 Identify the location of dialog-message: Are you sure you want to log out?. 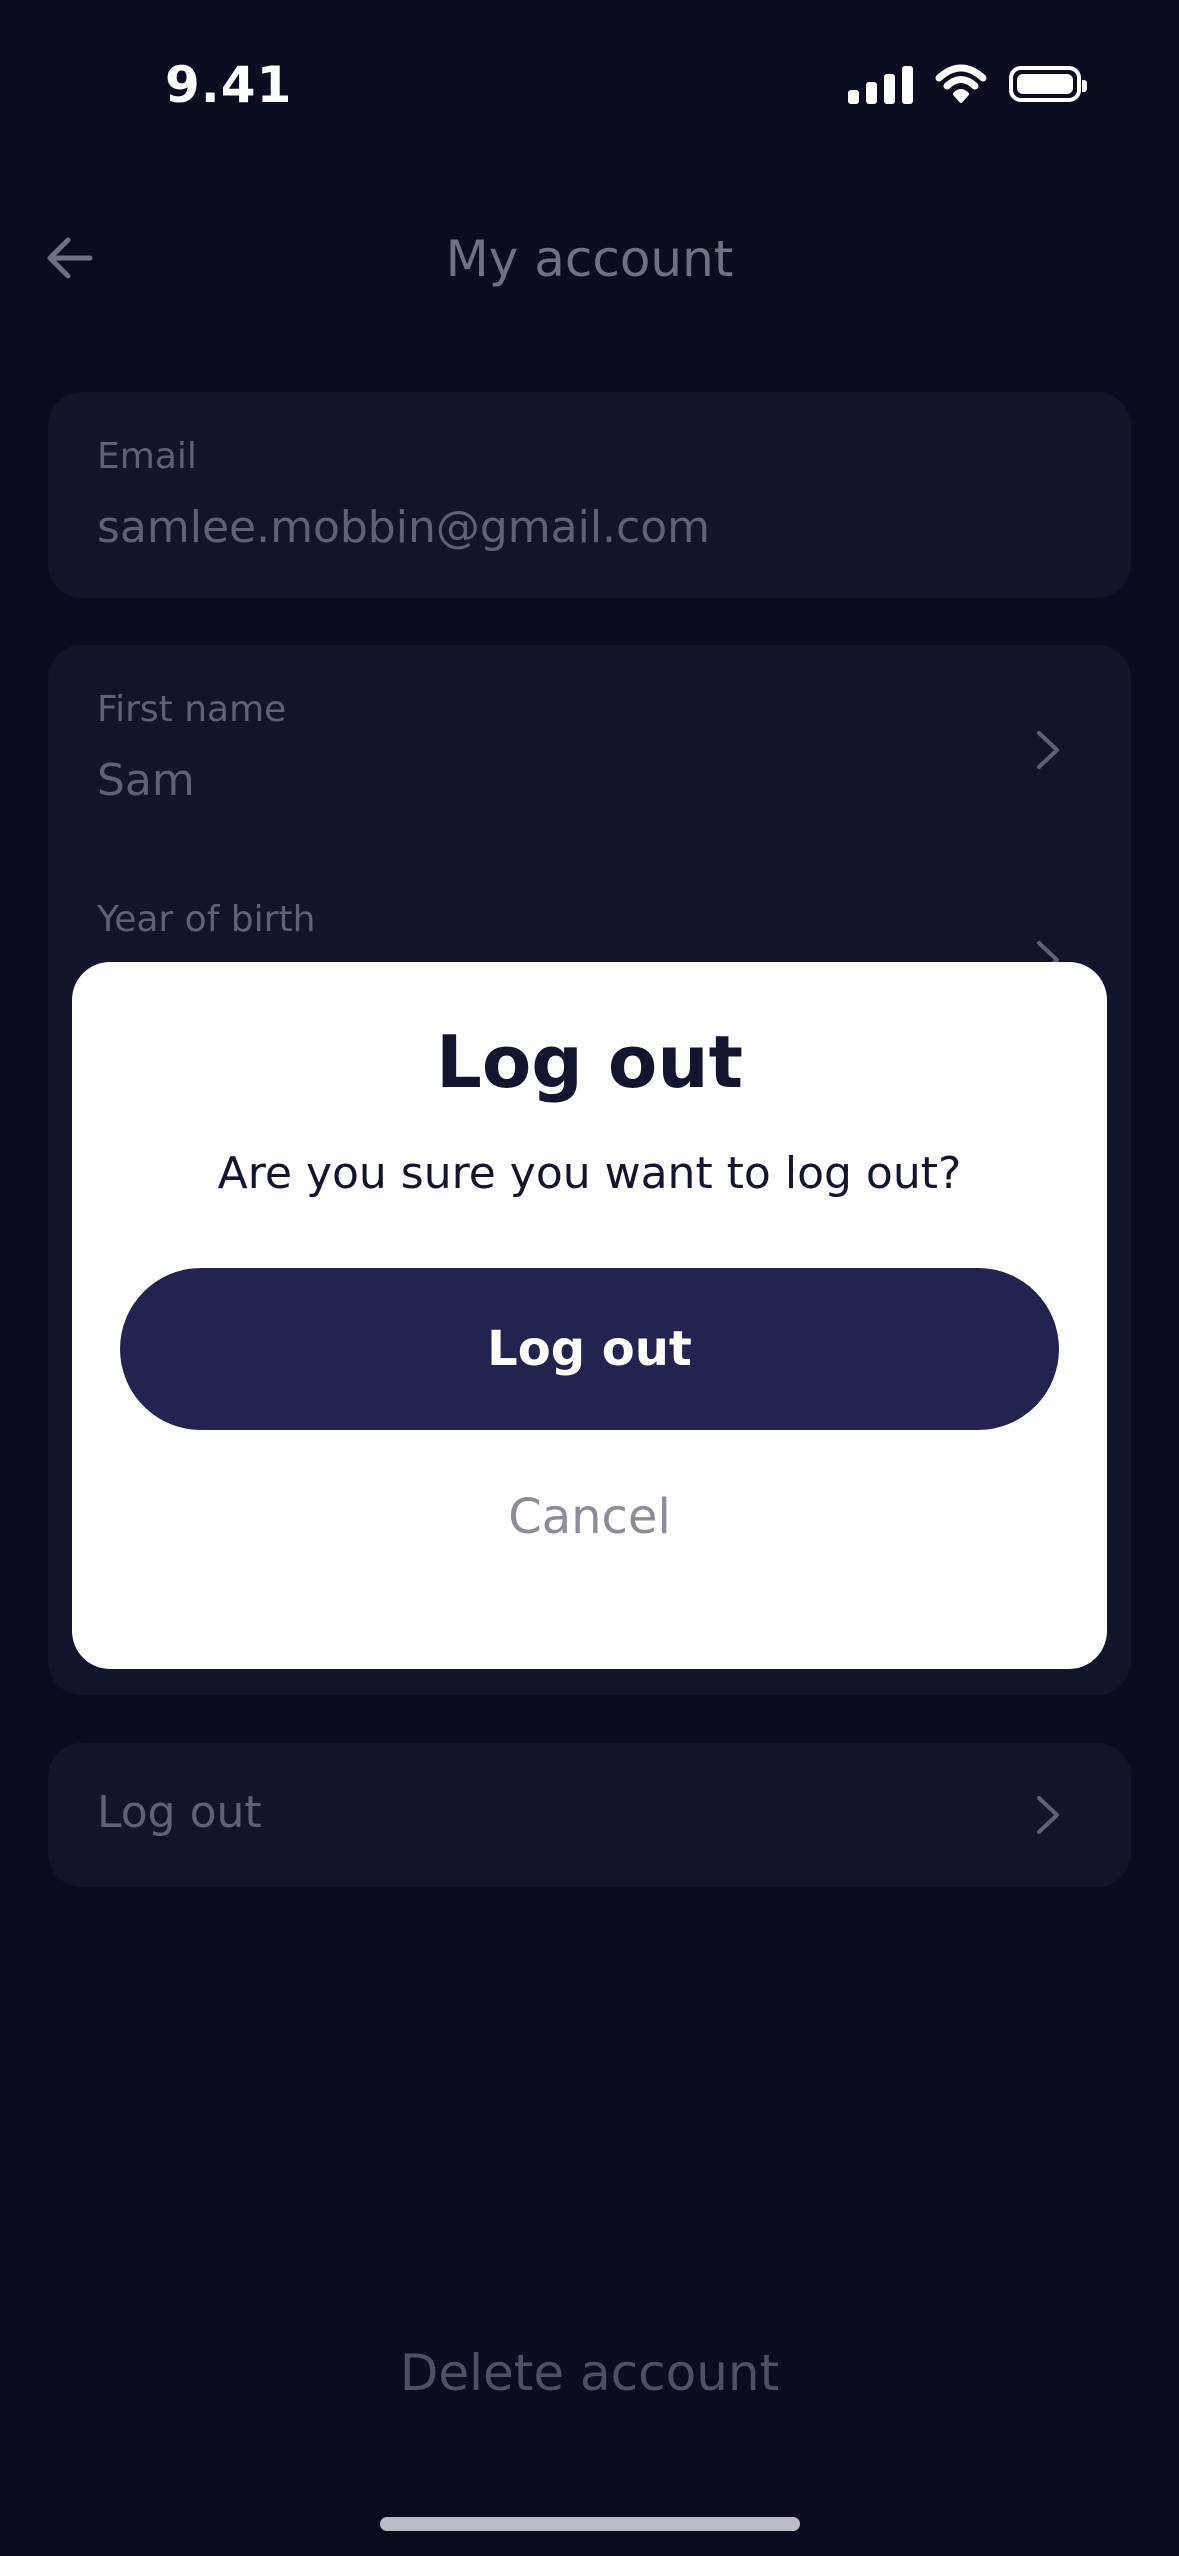
(589, 1173).